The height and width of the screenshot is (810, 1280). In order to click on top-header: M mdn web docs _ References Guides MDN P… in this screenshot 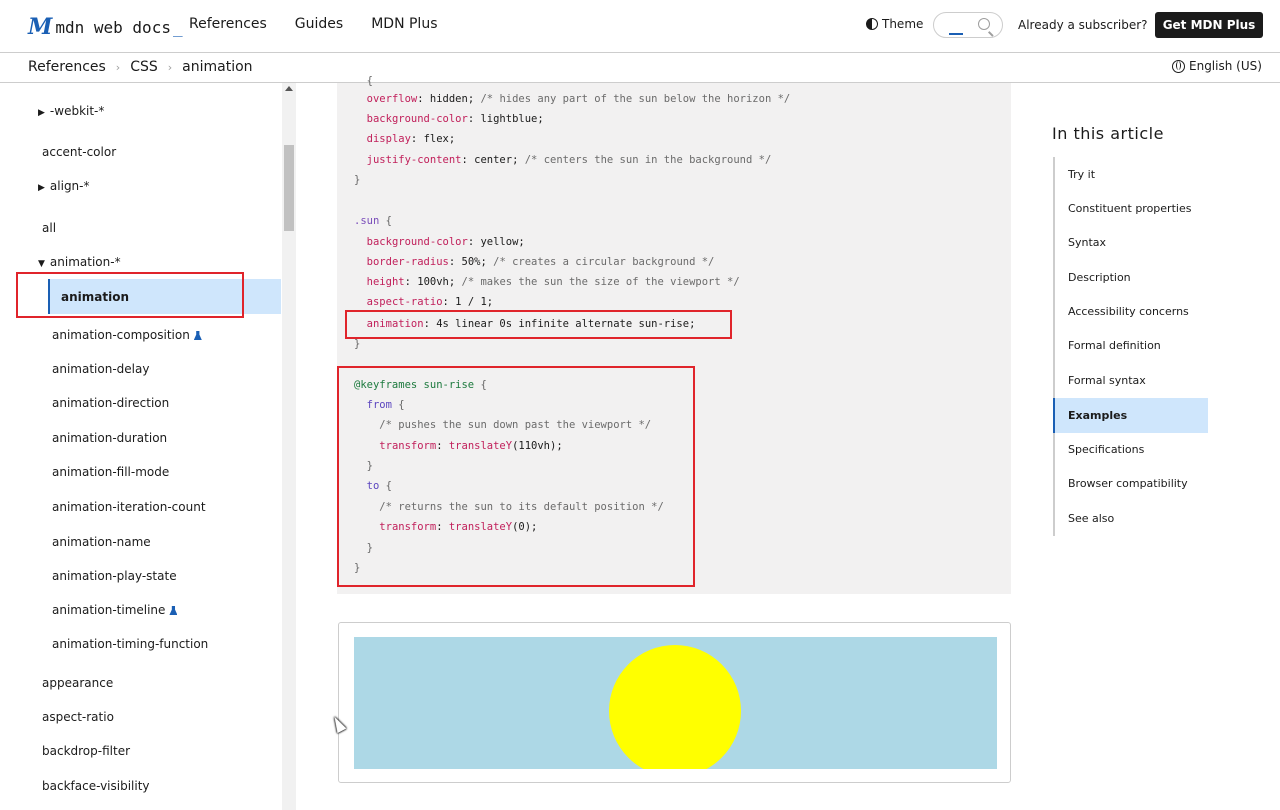, I will do `click(640, 26)`.